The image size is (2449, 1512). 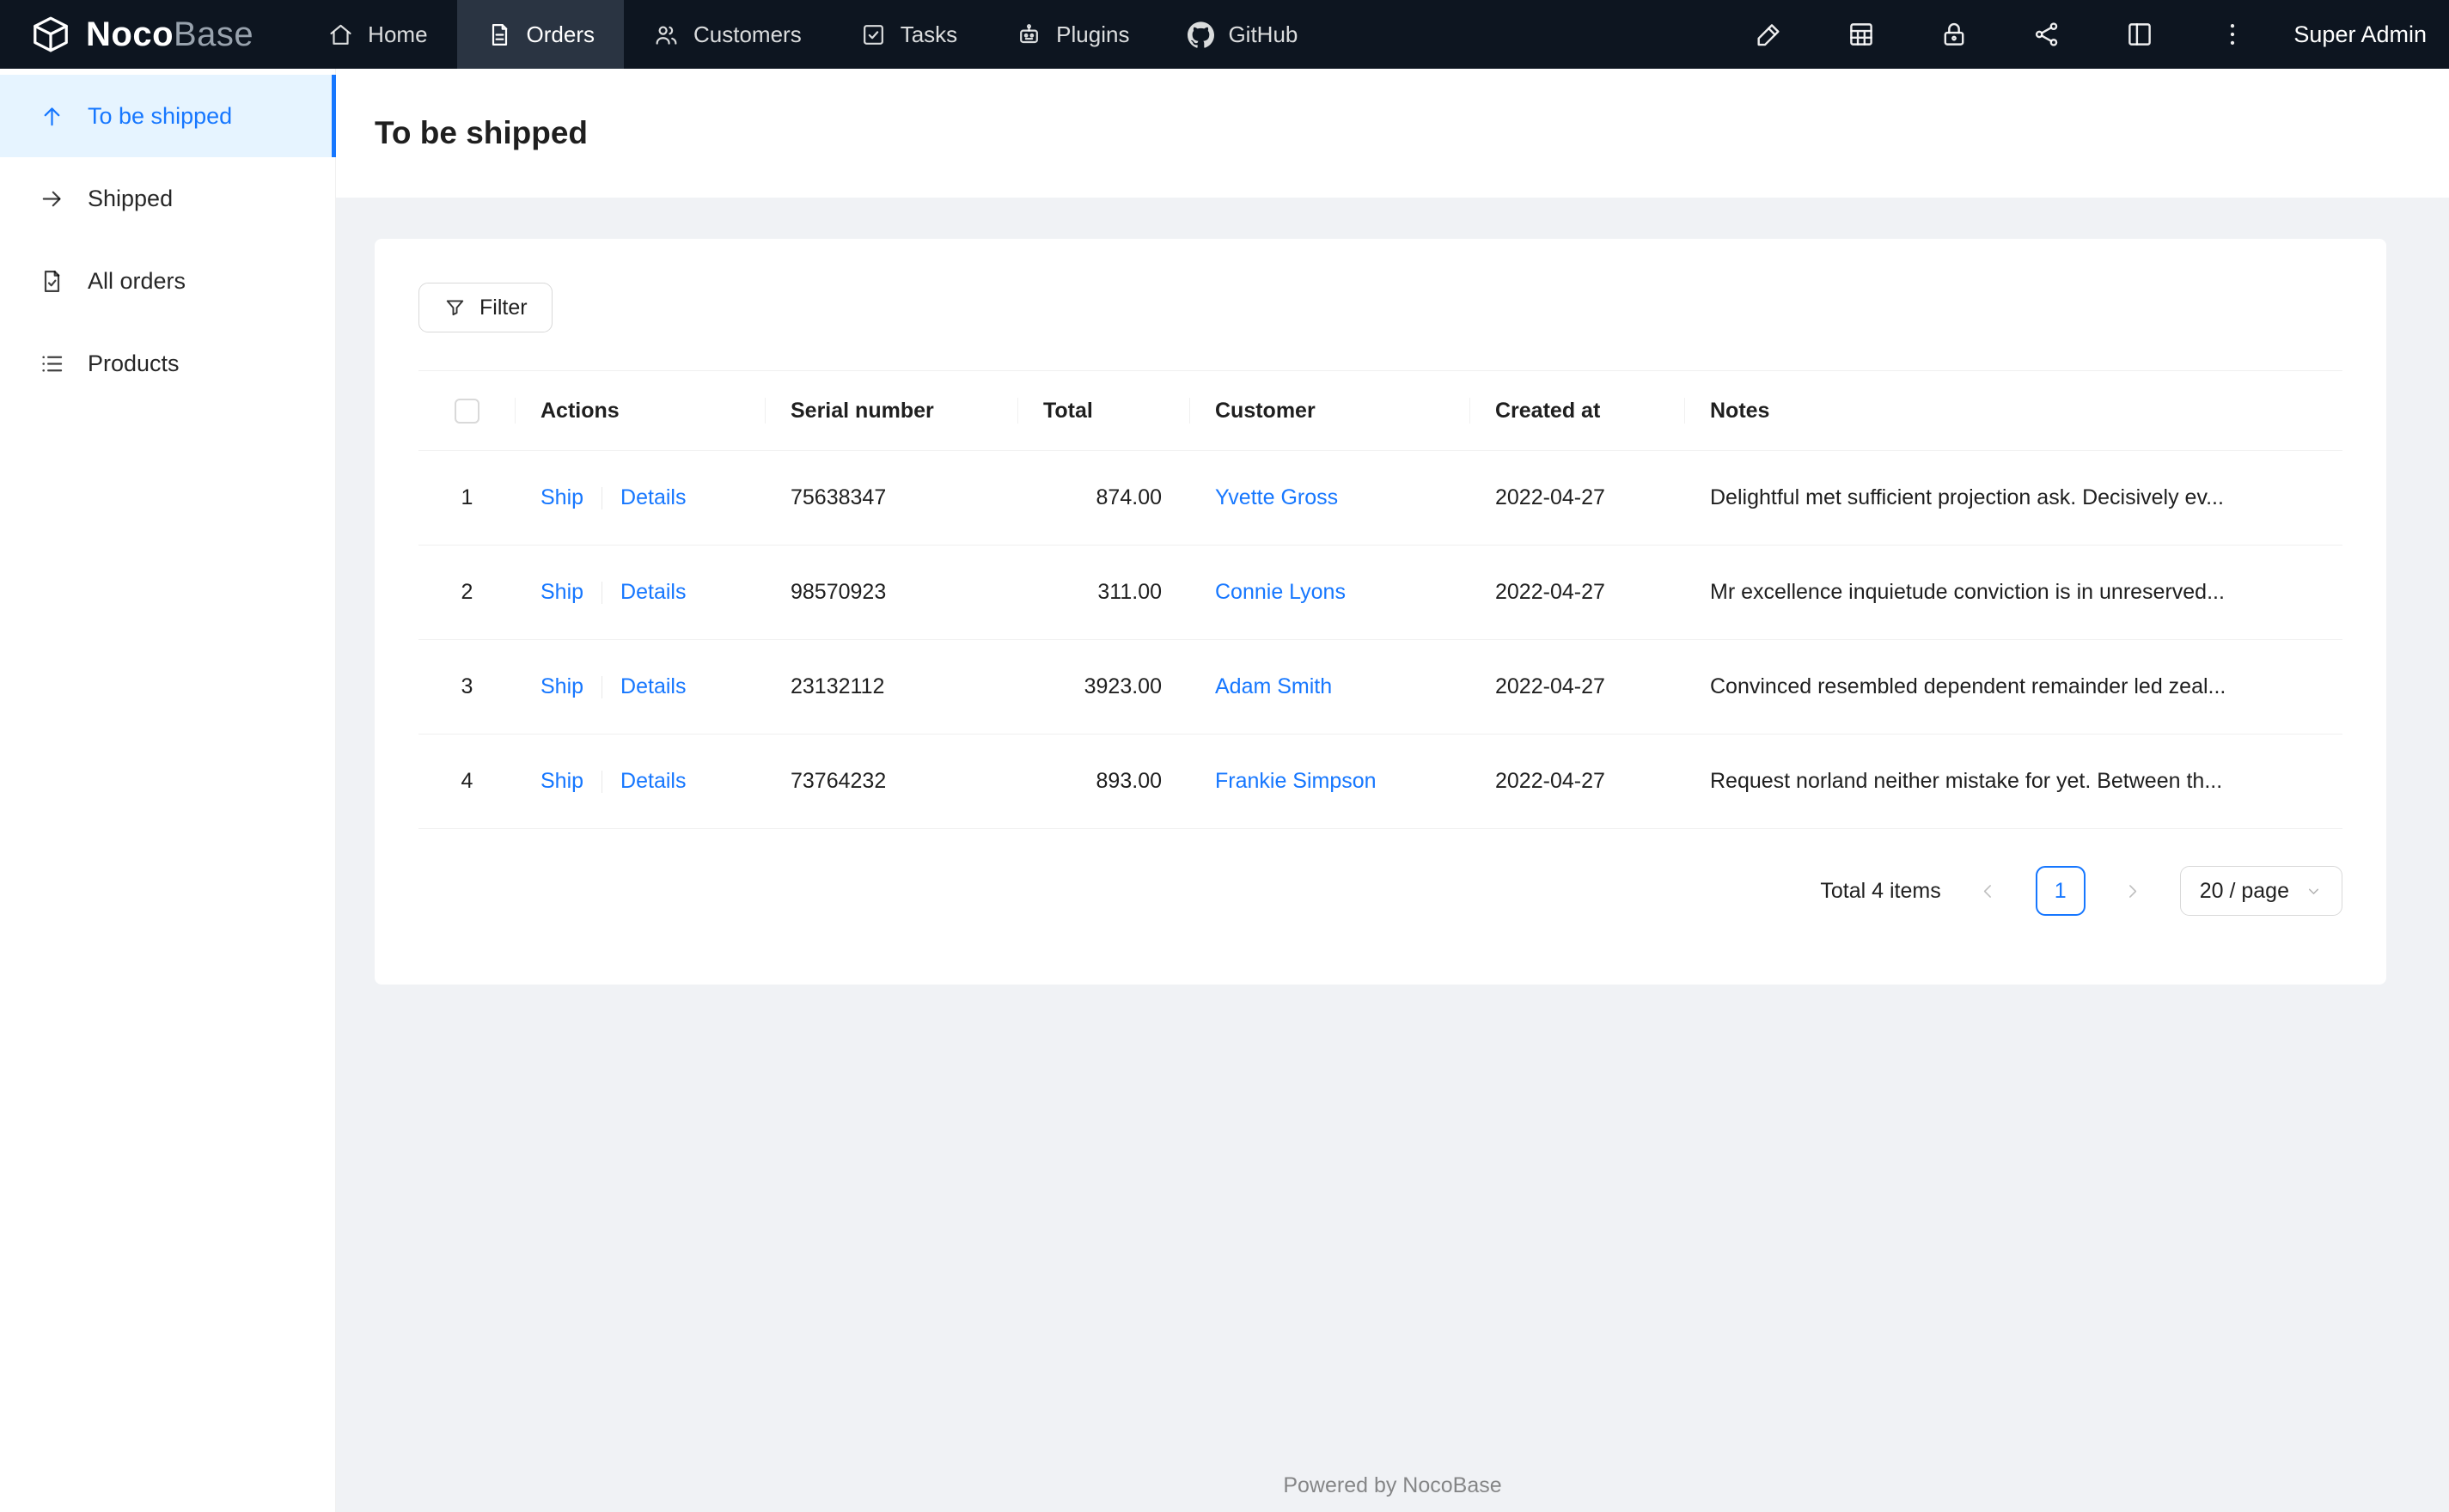 I want to click on filter-button: Filter, so click(x=485, y=307).